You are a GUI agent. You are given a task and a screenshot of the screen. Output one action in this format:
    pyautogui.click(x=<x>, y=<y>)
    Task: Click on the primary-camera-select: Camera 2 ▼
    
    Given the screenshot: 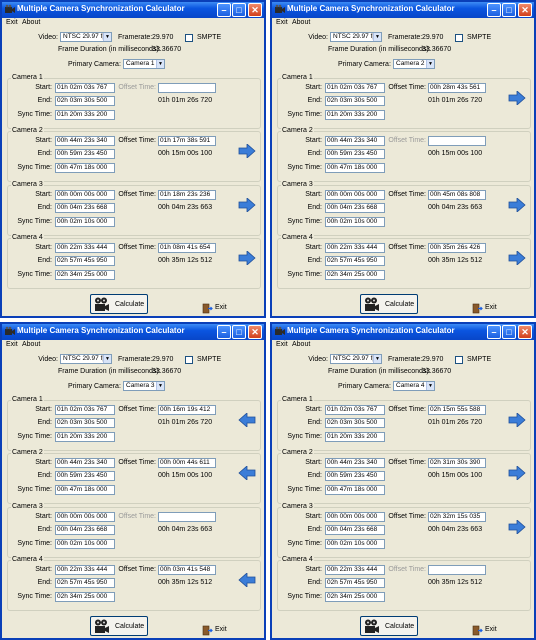 What is the action you would take?
    pyautogui.click(x=414, y=64)
    